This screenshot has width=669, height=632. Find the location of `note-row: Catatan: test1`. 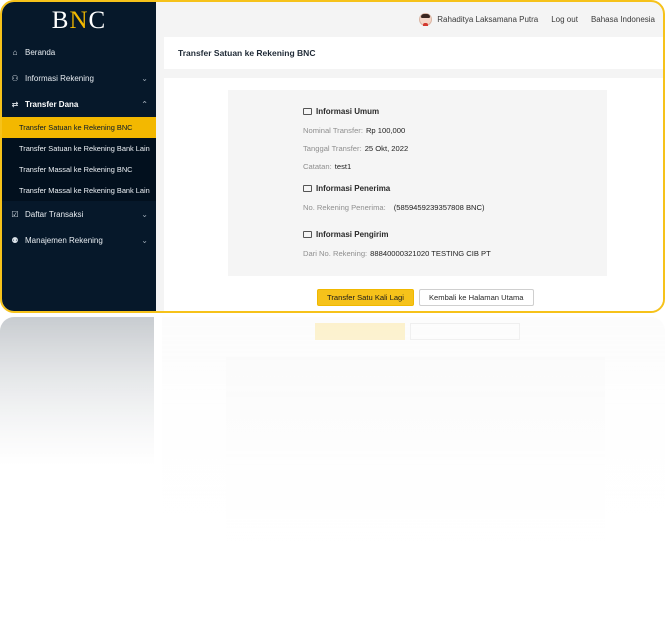

note-row: Catatan: test1 is located at coordinates (327, 166).